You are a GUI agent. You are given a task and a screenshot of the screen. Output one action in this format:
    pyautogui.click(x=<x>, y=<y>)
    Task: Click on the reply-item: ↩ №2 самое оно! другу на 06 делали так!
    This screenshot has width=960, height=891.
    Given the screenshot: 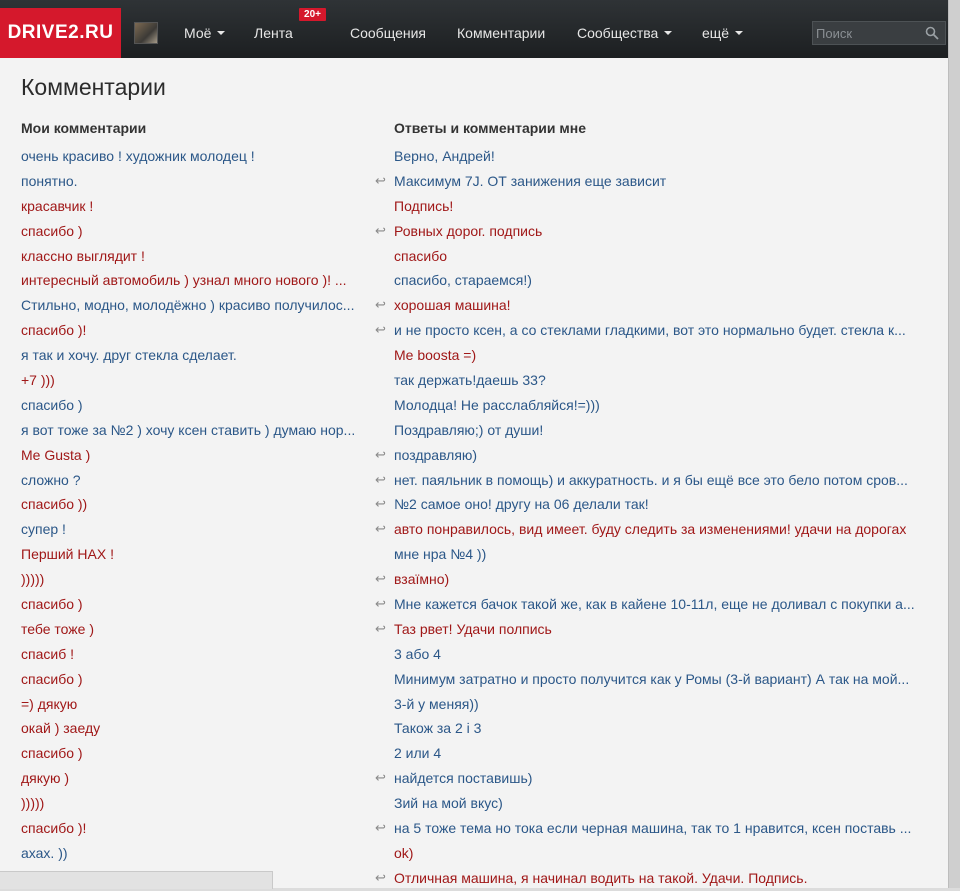 What is the action you would take?
    pyautogui.click(x=650, y=504)
    